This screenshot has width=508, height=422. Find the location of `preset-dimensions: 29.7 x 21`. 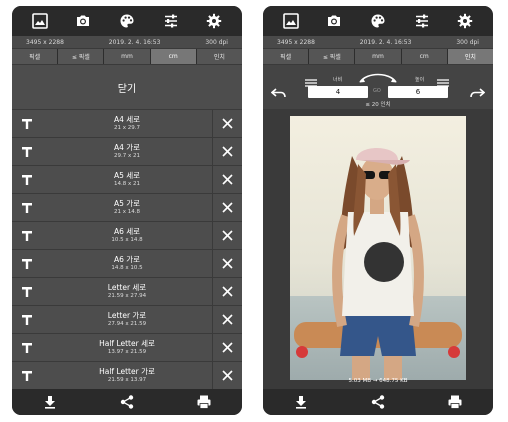

preset-dimensions: 29.7 x 21 is located at coordinates (127, 155).